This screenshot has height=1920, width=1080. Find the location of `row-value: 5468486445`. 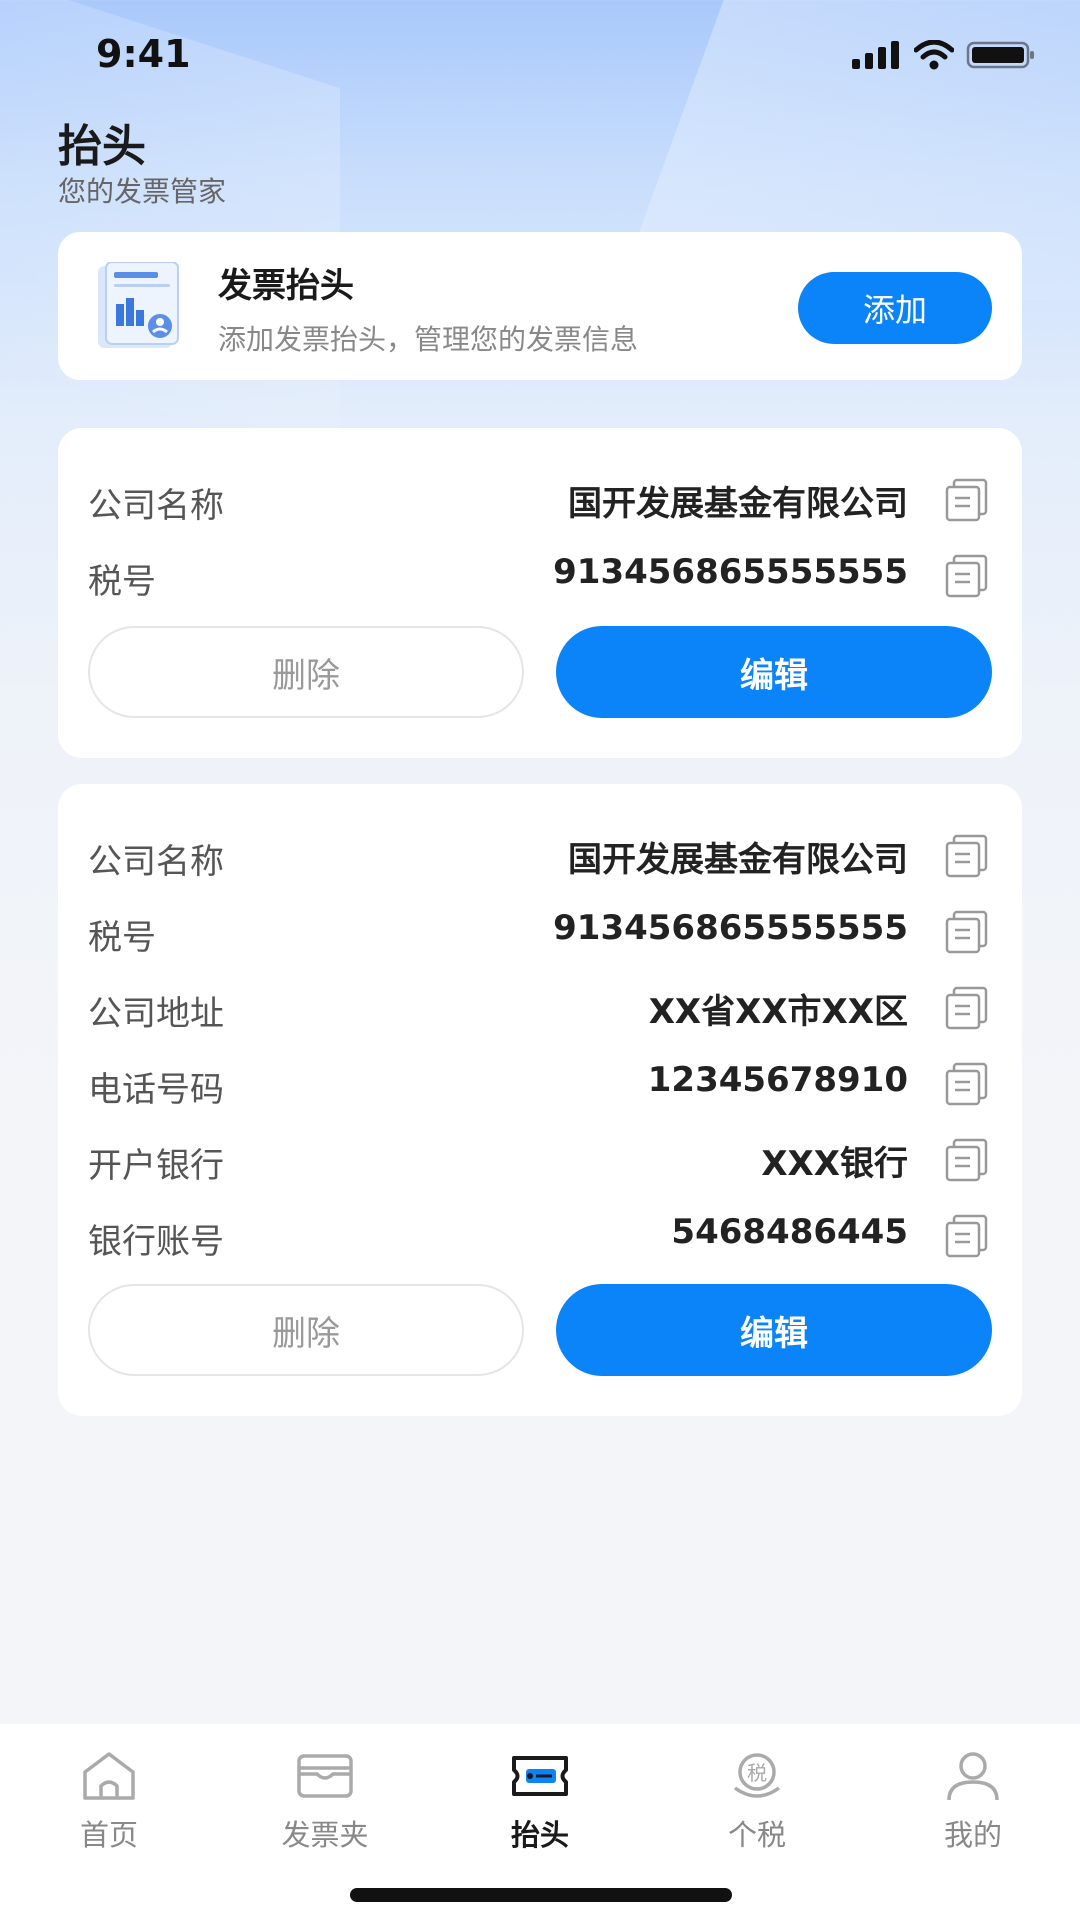

row-value: 5468486445 is located at coordinates (789, 1232).